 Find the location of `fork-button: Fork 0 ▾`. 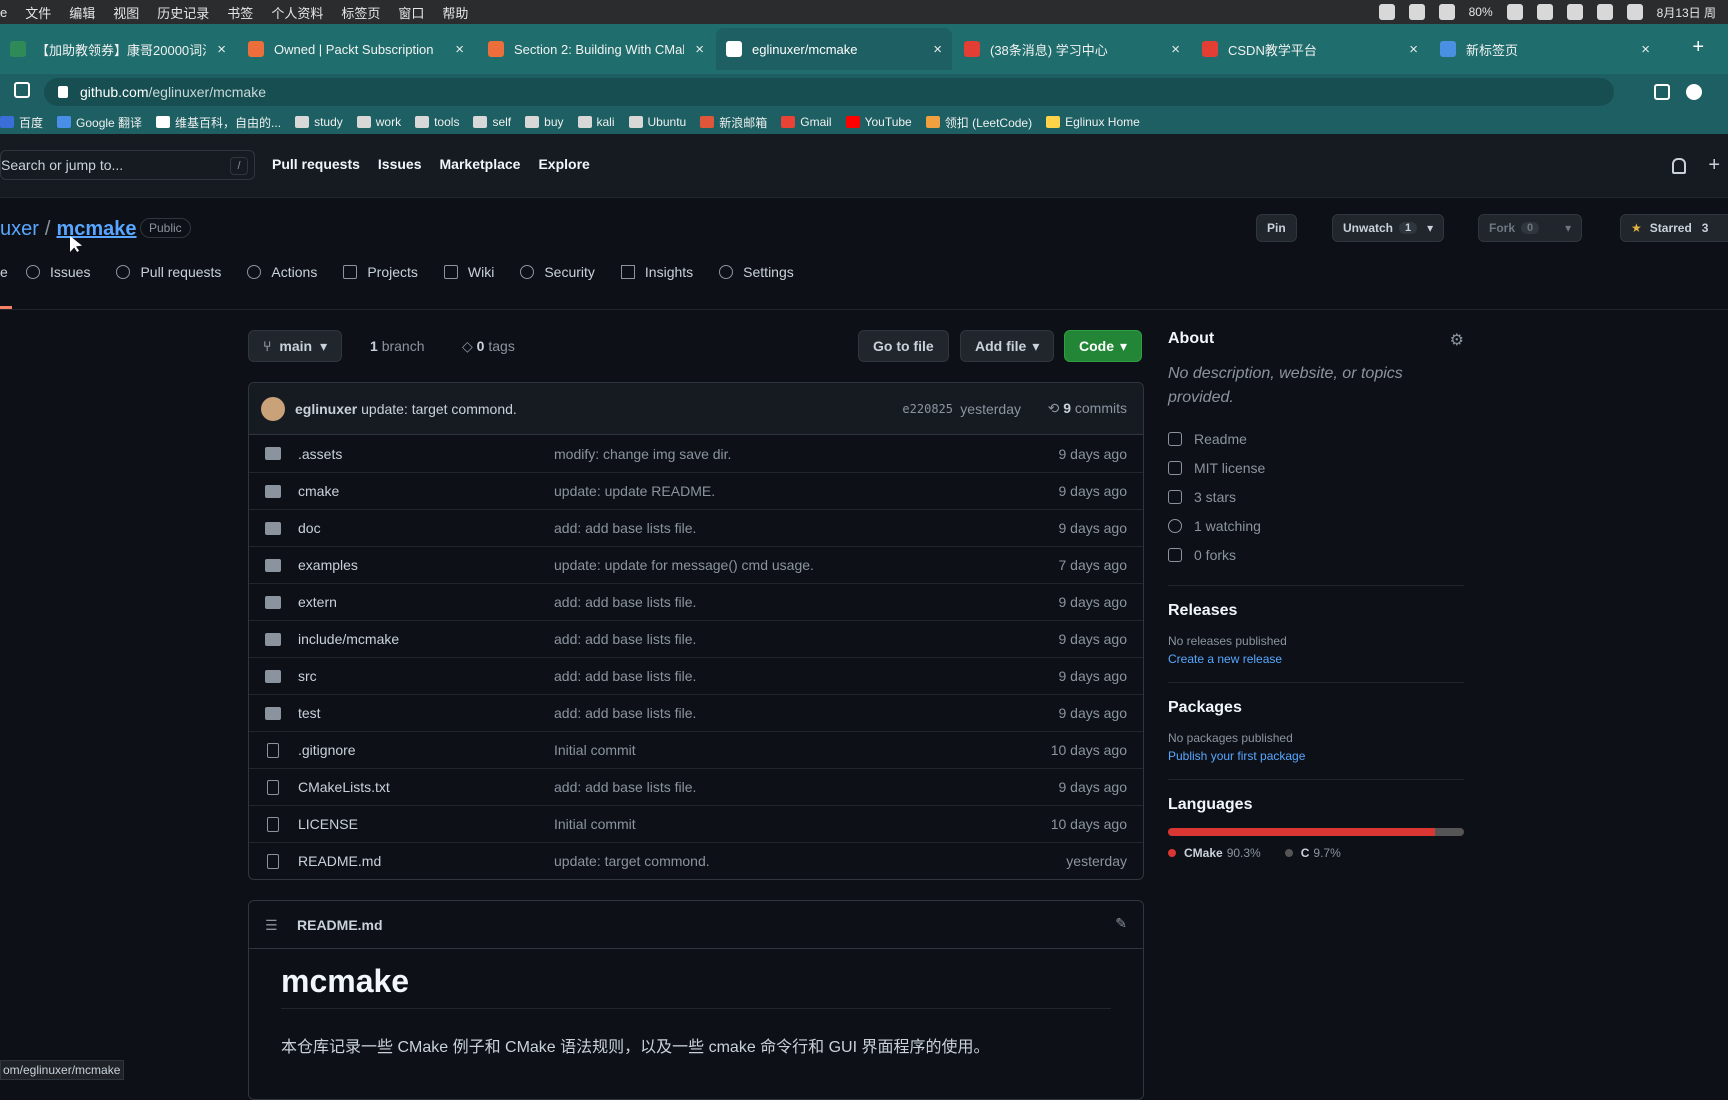

fork-button: Fork 0 ▾ is located at coordinates (1530, 228).